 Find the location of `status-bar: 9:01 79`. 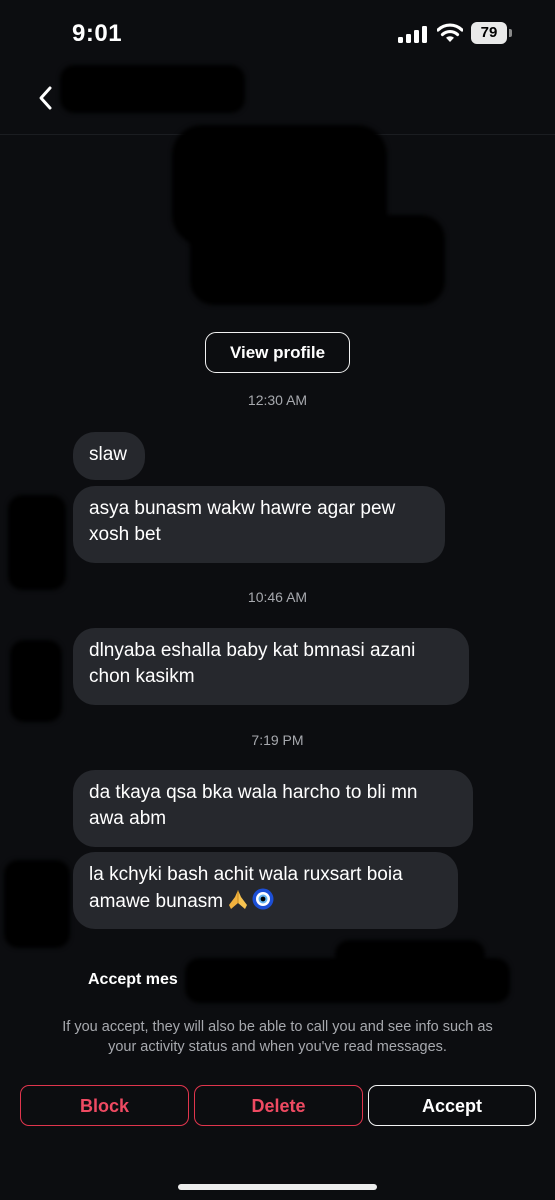

status-bar: 9:01 79 is located at coordinates (277, 35).